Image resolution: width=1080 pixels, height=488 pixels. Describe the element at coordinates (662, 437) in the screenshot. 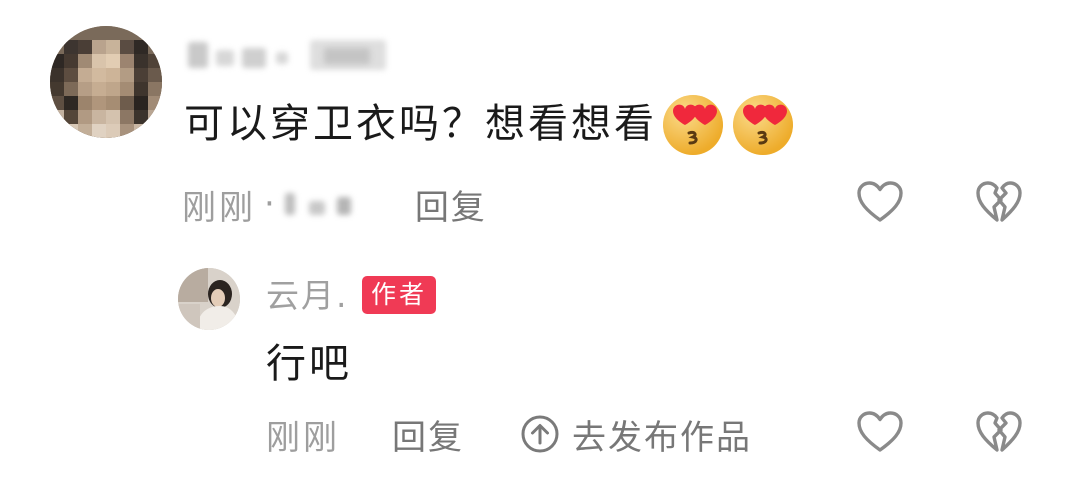

I see `publish-work-label: 去发布作品` at that location.